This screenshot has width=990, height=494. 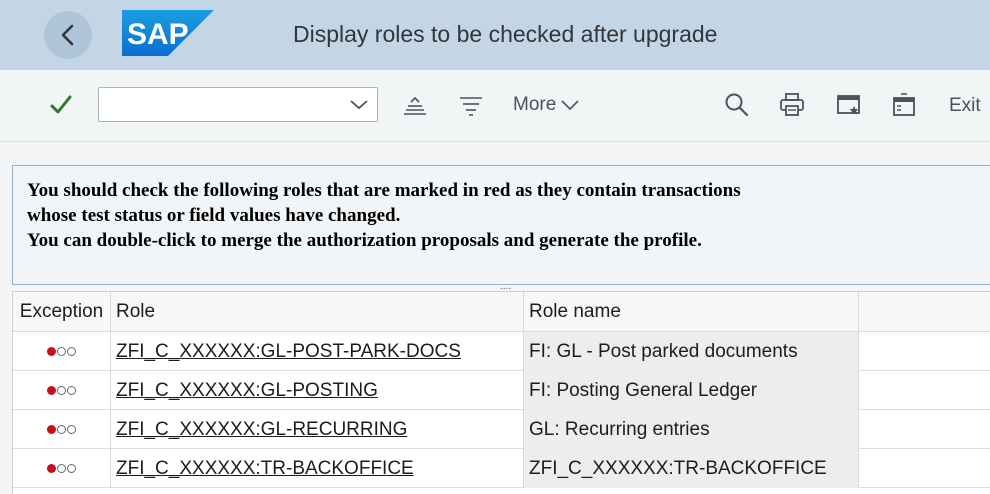 I want to click on command-input, so click(x=225, y=103).